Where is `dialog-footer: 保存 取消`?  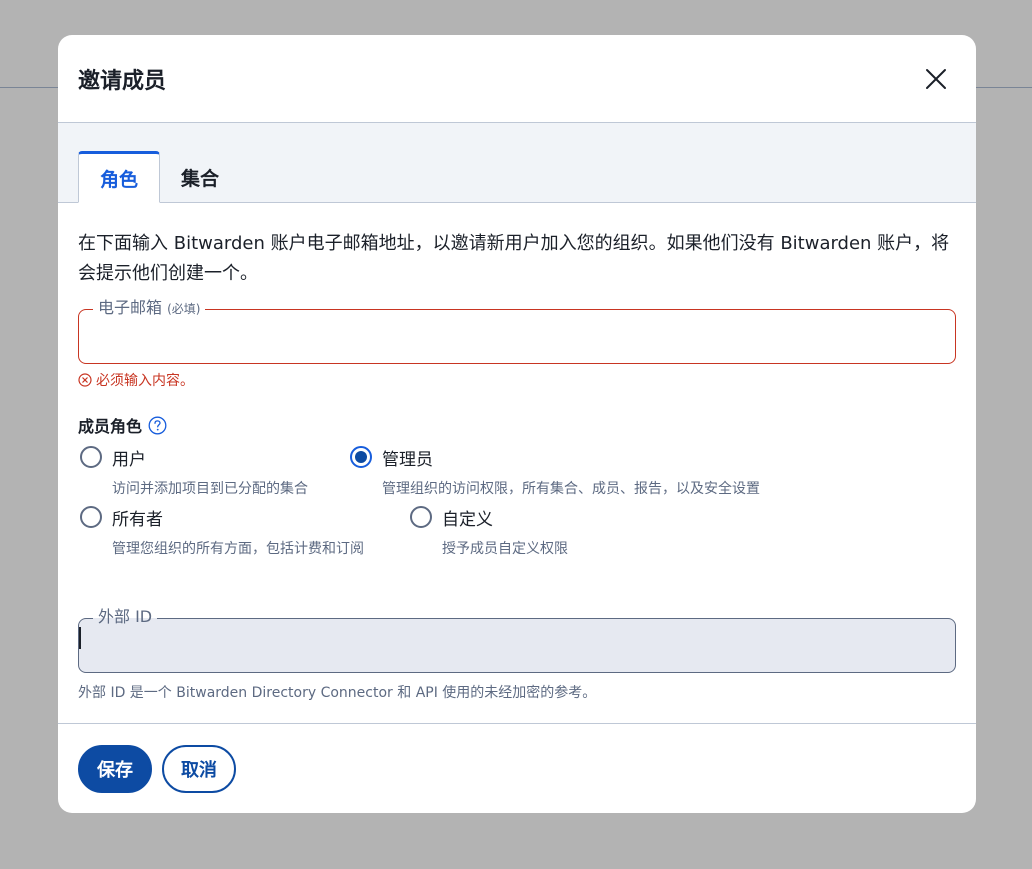 dialog-footer: 保存 取消 is located at coordinates (517, 768).